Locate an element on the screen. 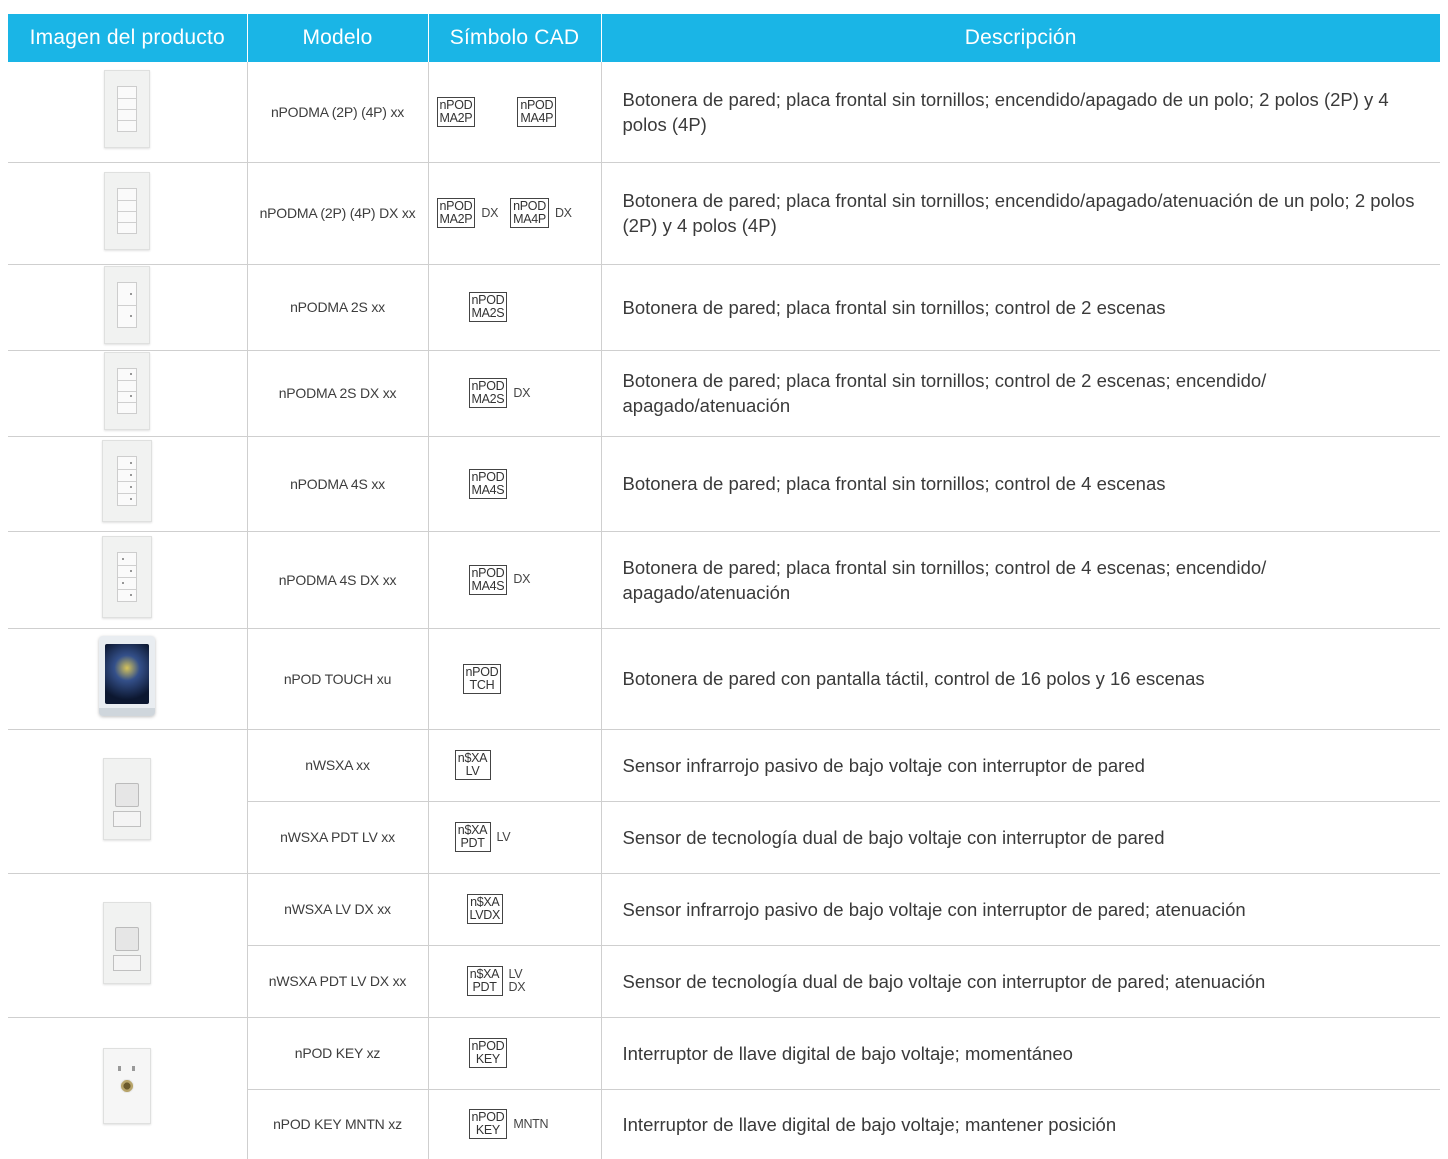  model-cell: nWSXA PDT LV DX xx is located at coordinates (338, 981).